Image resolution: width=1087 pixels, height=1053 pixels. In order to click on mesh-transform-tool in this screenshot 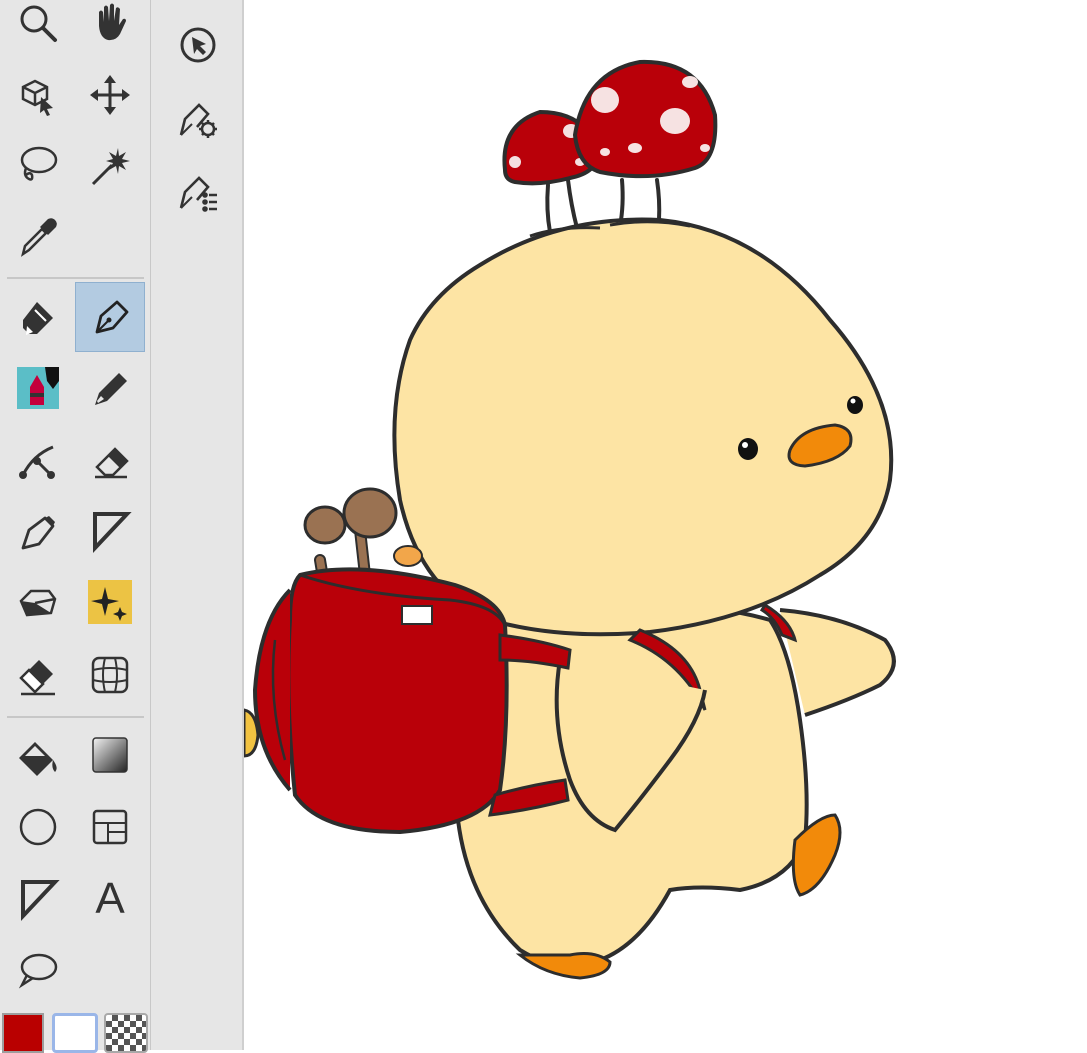, I will do `click(110, 675)`.